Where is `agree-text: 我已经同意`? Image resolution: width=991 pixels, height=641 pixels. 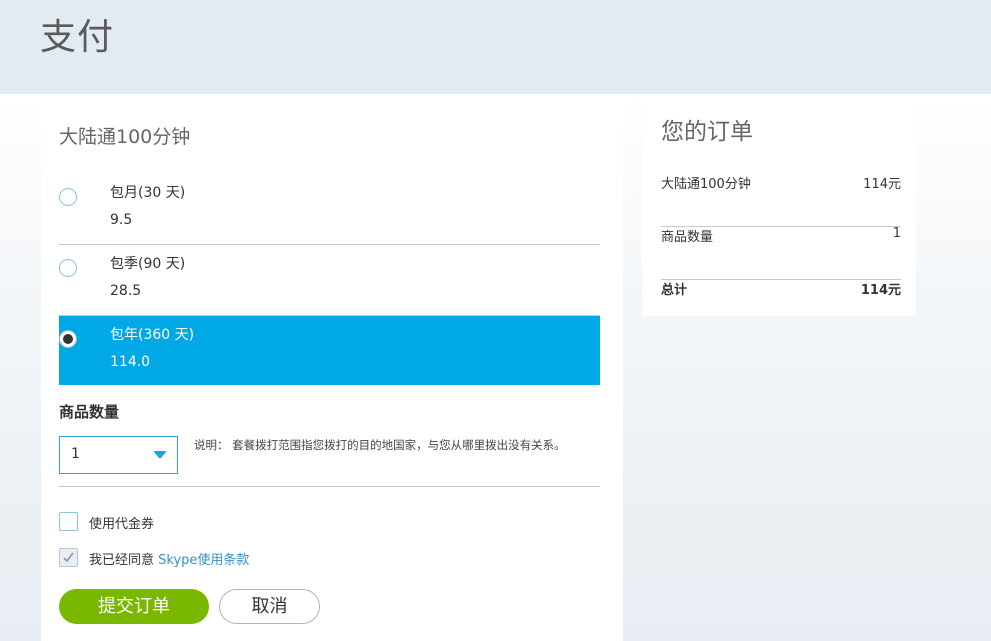
agree-text: 我已经同意 is located at coordinates (122, 560).